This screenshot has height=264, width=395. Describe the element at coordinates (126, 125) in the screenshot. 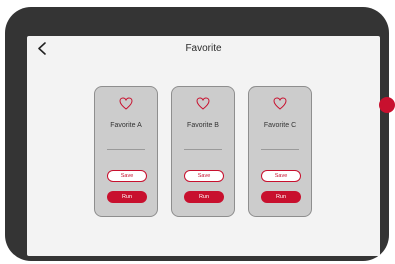

I see `favorite-label: Favorite A` at that location.